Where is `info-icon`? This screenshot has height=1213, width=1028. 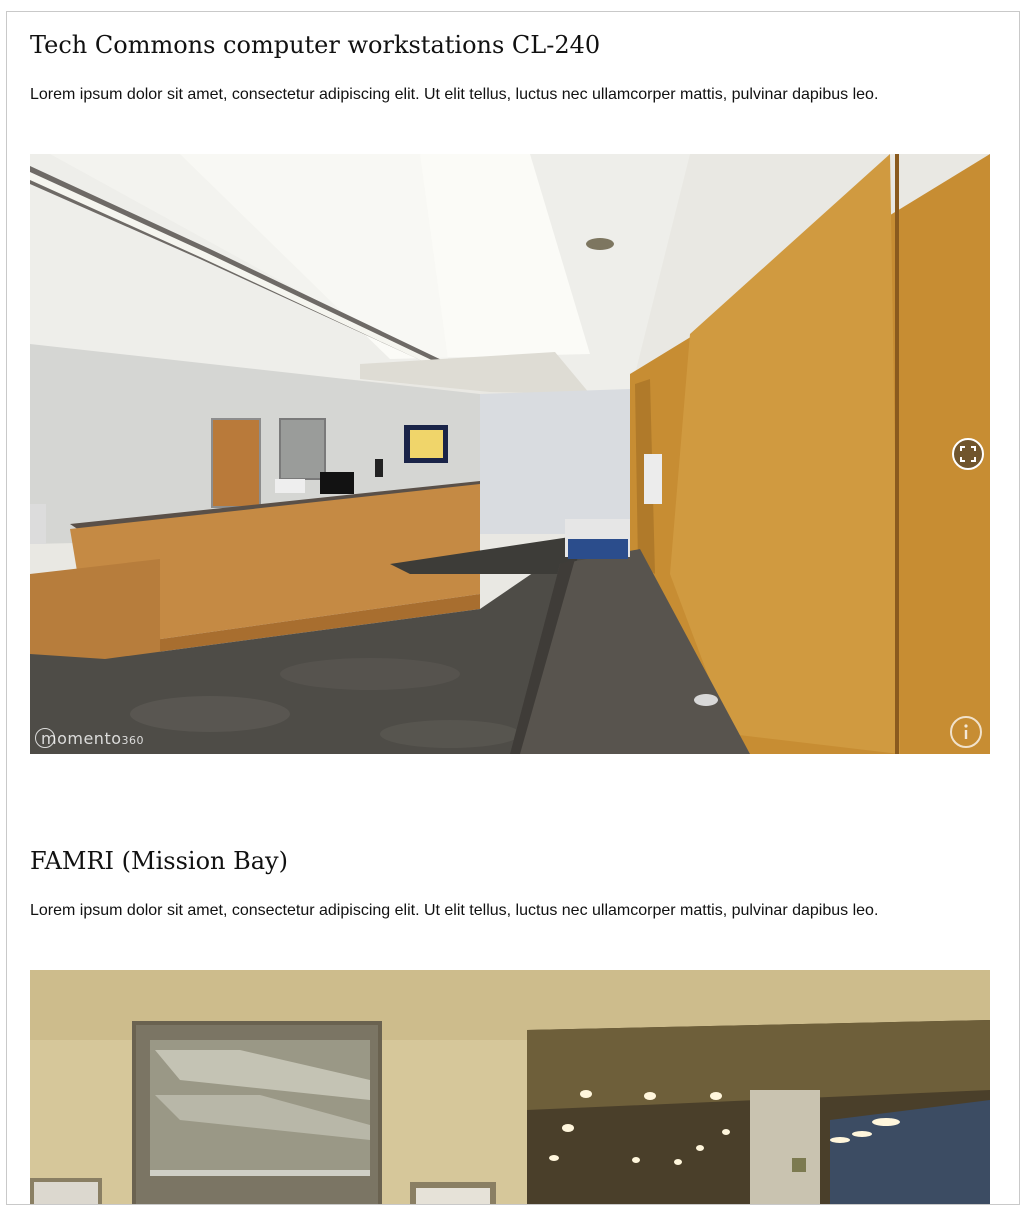
info-icon is located at coordinates (966, 731).